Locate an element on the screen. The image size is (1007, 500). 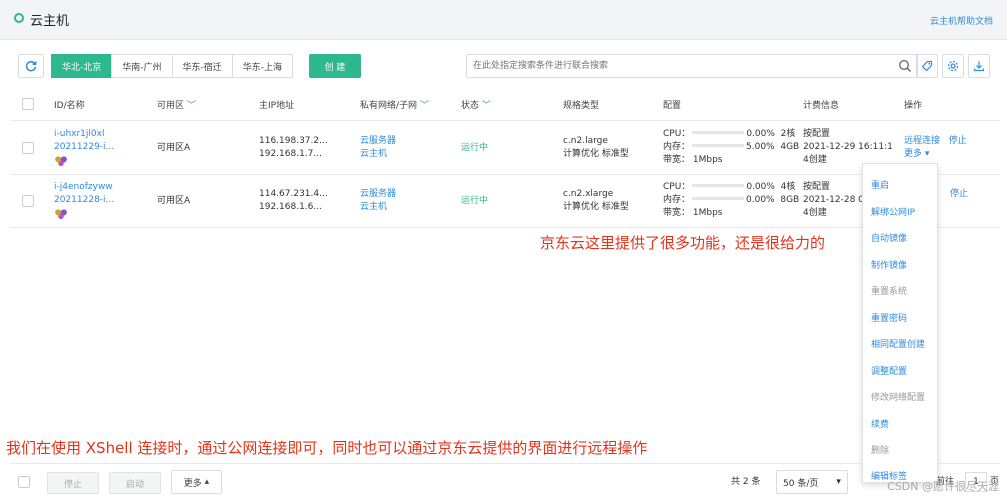
create-button: 创 建 is located at coordinates (335, 66).